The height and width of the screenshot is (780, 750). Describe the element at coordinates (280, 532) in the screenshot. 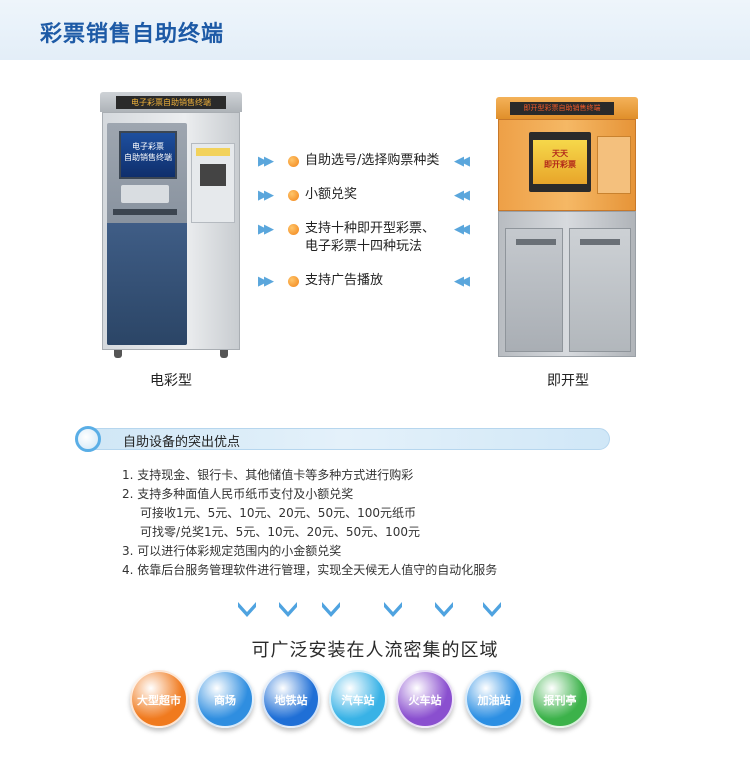

I see `advantage-line: 可找零/兑奖1元、5元、10元、20元、50元、100元` at that location.